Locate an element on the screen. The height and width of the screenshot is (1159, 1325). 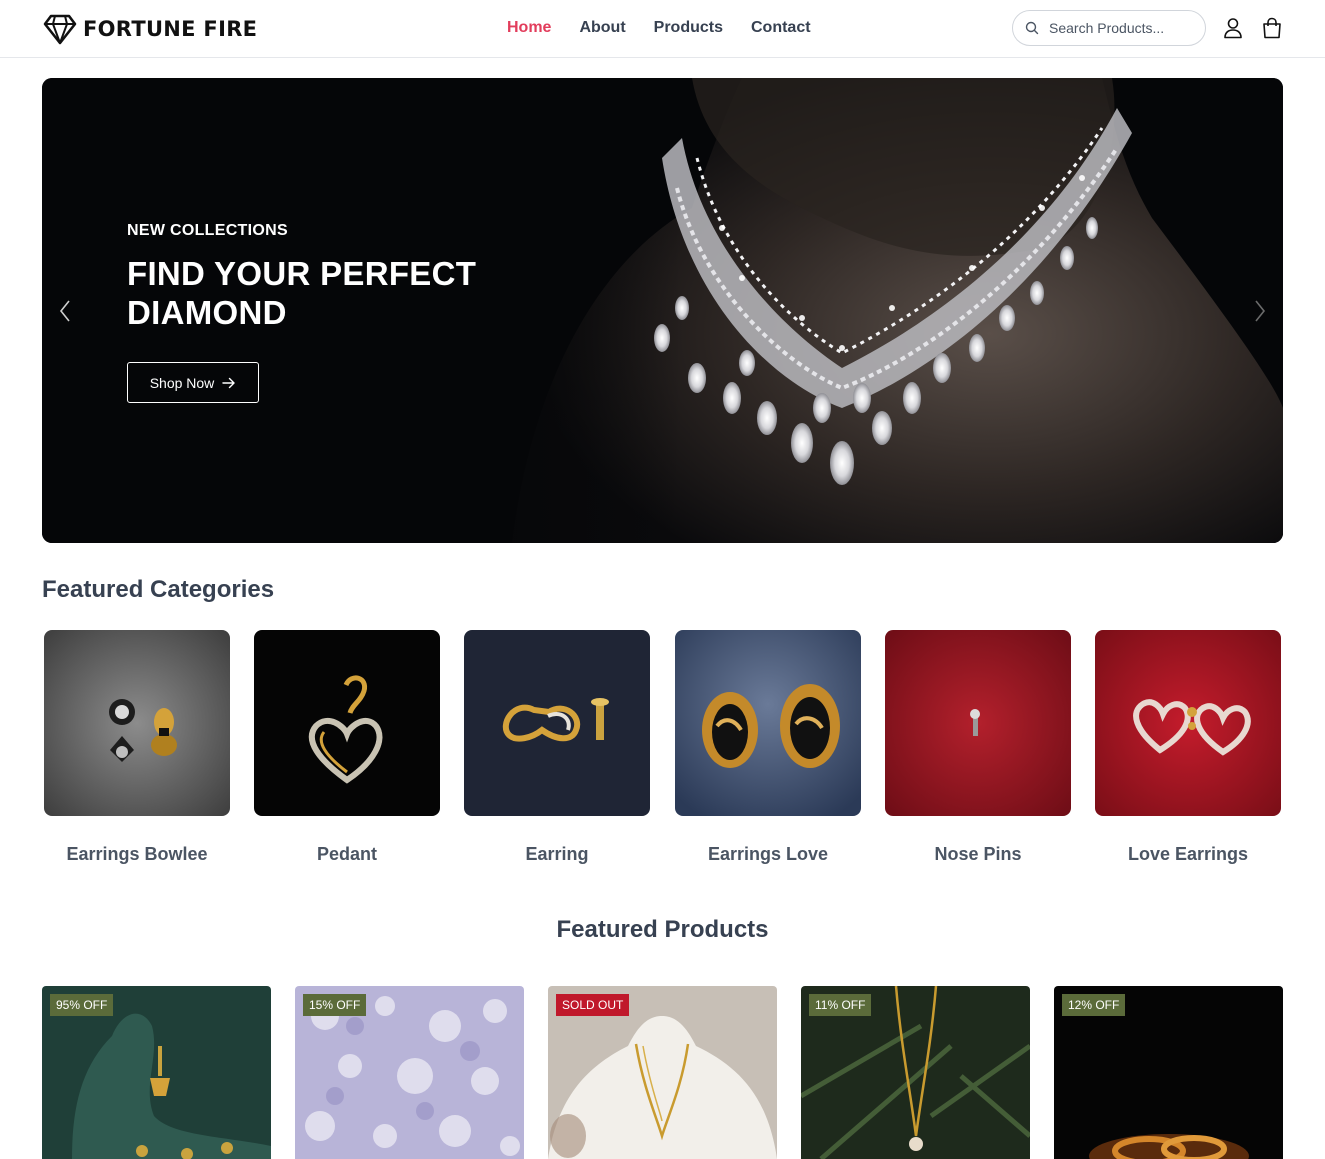
brand-logo: FORTUNE FIRE is located at coordinates (150, 29).